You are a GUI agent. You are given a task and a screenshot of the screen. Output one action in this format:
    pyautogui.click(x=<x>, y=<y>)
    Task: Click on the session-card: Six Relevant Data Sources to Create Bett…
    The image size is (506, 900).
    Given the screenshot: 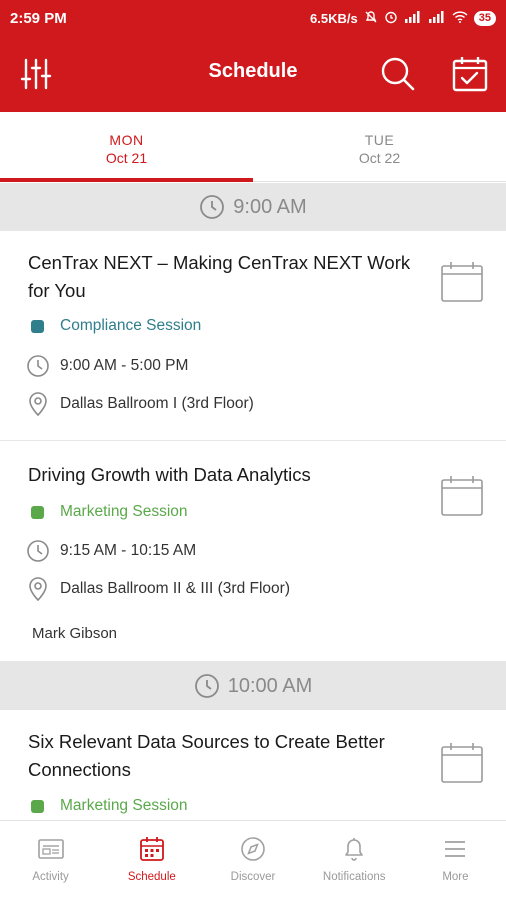 What is the action you would take?
    pyautogui.click(x=253, y=766)
    